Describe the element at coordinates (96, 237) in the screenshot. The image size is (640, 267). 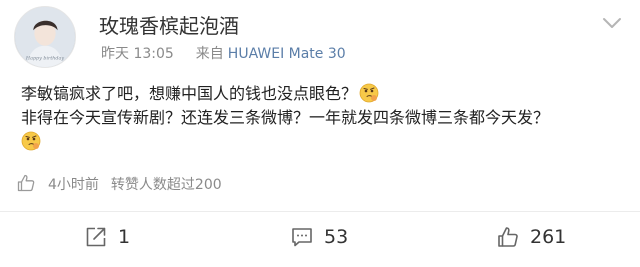
I see `share-icon` at that location.